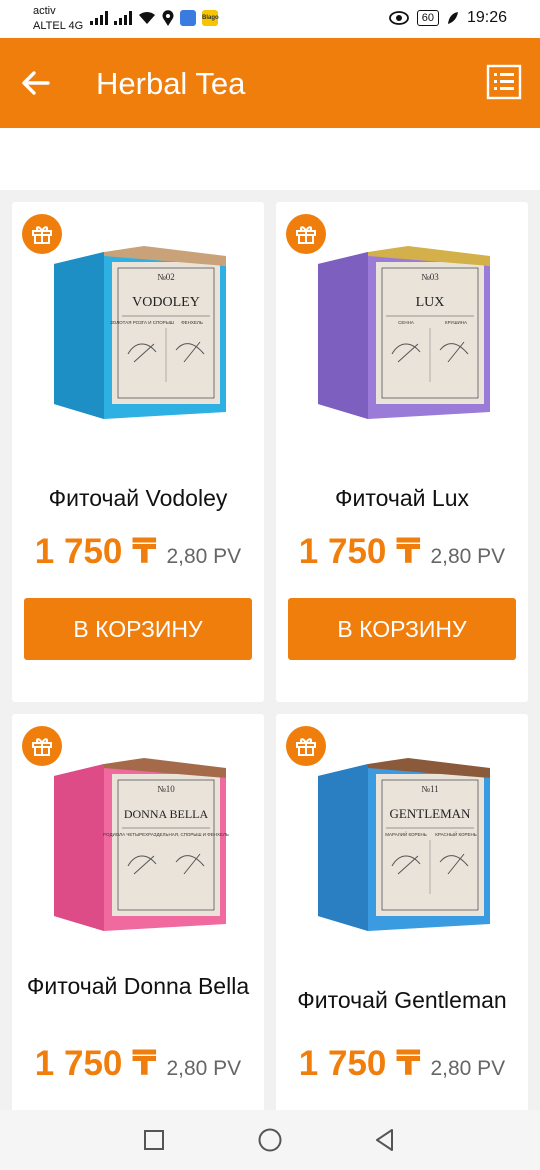 This screenshot has height=1170, width=540. Describe the element at coordinates (456, 833) in the screenshot. I see `box-ingredient: КРАСНЫЙ КОРЕНЬ` at that location.